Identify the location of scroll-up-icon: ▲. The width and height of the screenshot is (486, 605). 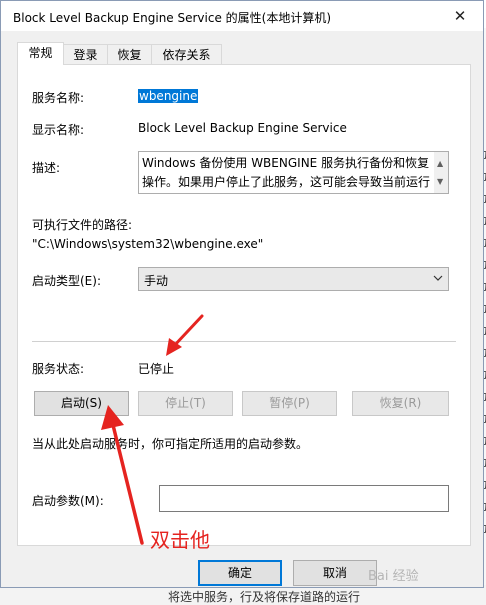
(440, 163).